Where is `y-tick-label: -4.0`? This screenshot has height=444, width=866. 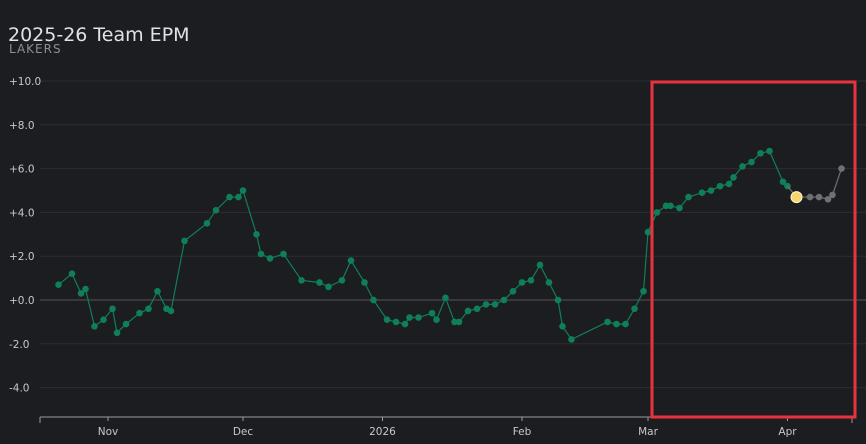
y-tick-label: -4.0 is located at coordinates (19, 389).